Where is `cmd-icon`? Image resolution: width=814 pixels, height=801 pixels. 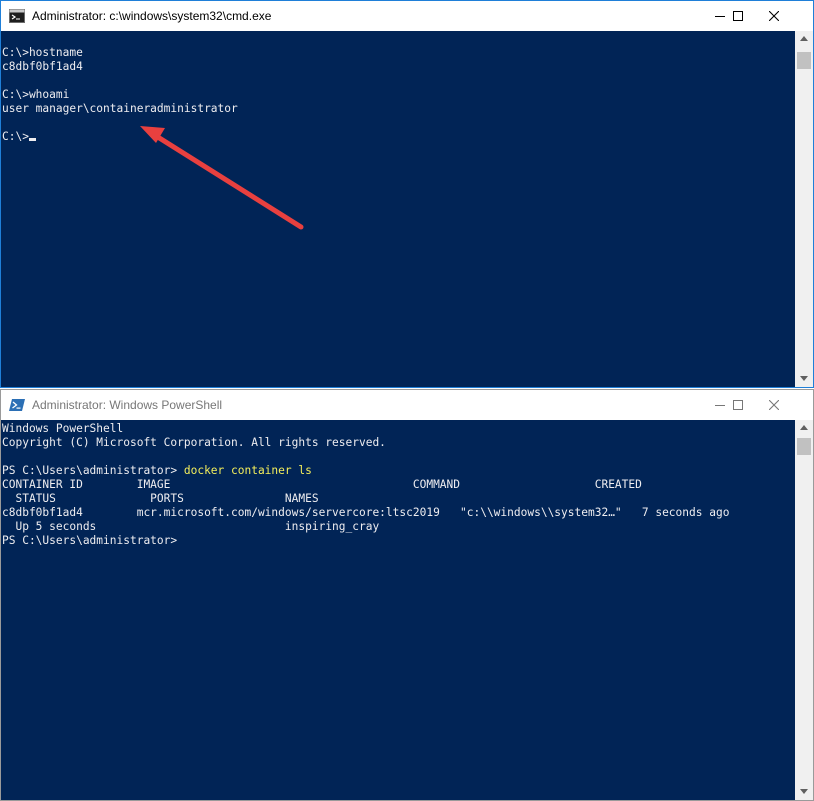
cmd-icon is located at coordinates (17, 16).